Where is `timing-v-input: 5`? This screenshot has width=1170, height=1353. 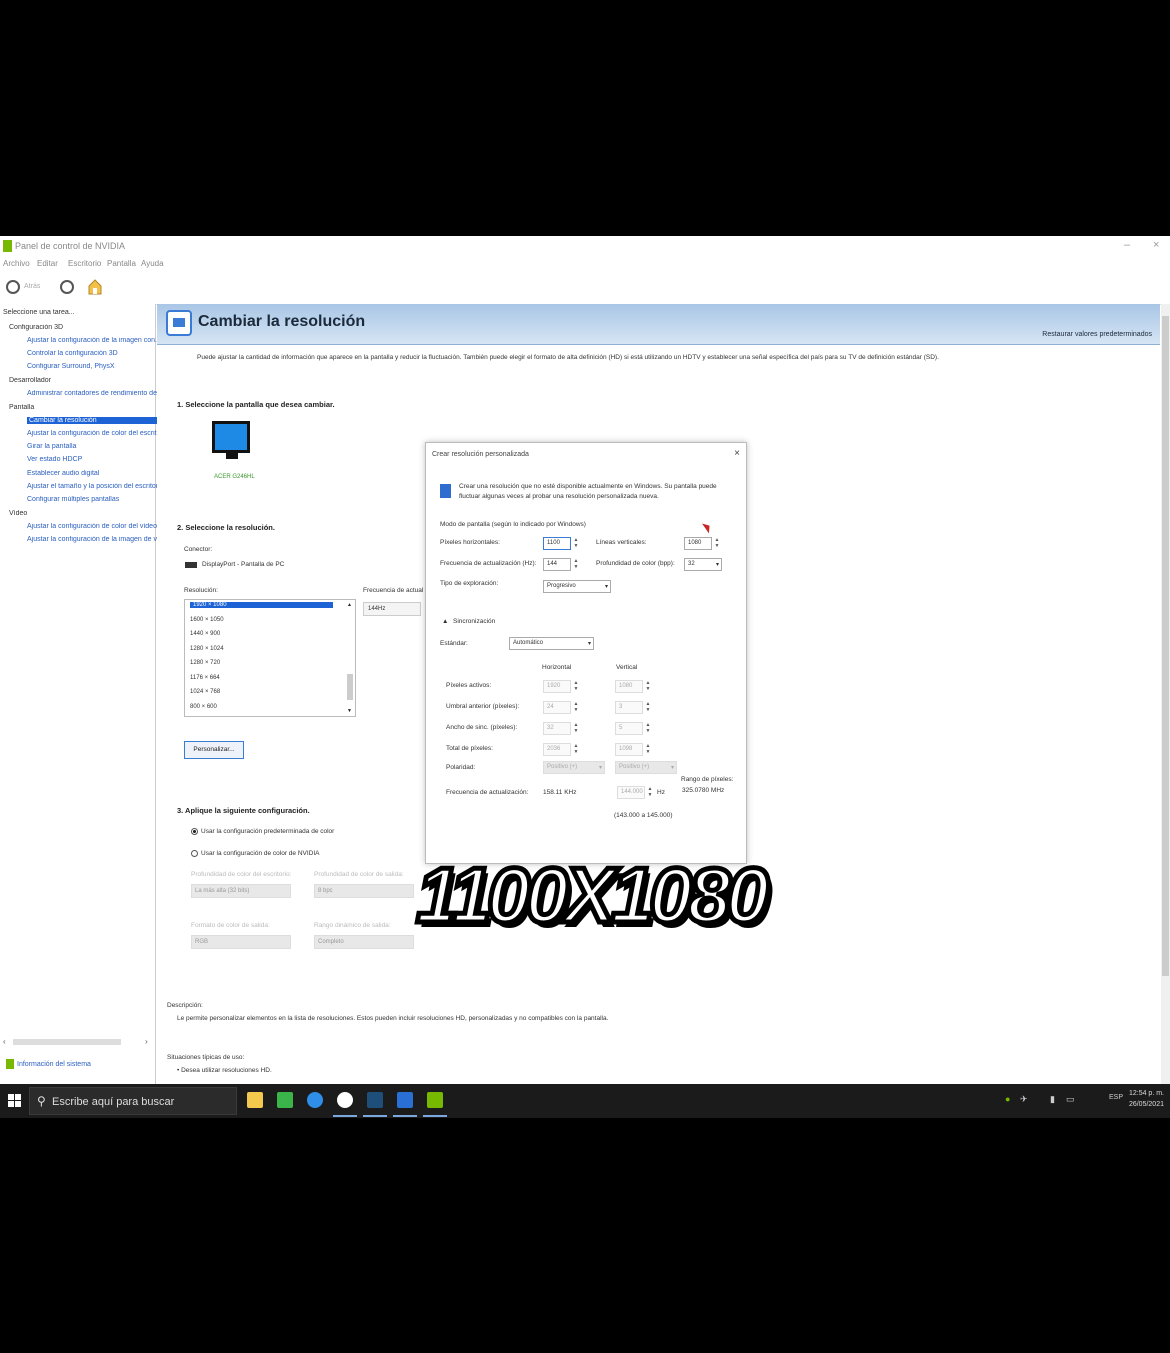 timing-v-input: 5 is located at coordinates (629, 728).